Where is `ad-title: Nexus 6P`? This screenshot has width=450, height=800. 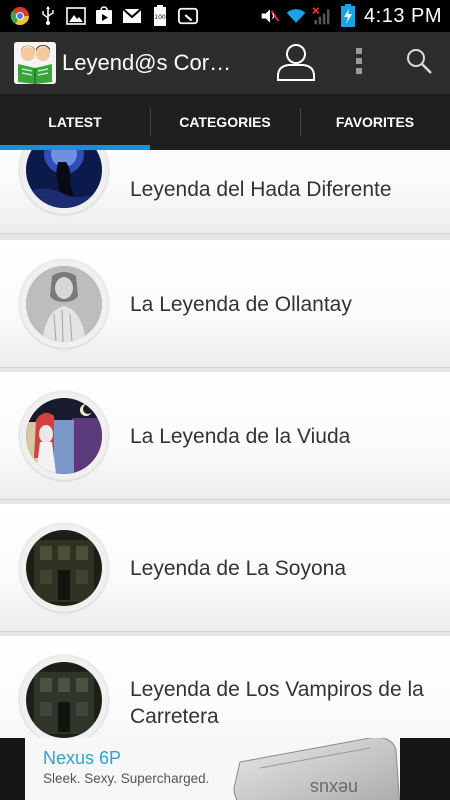
ad-title: Nexus 6P is located at coordinates (82, 758).